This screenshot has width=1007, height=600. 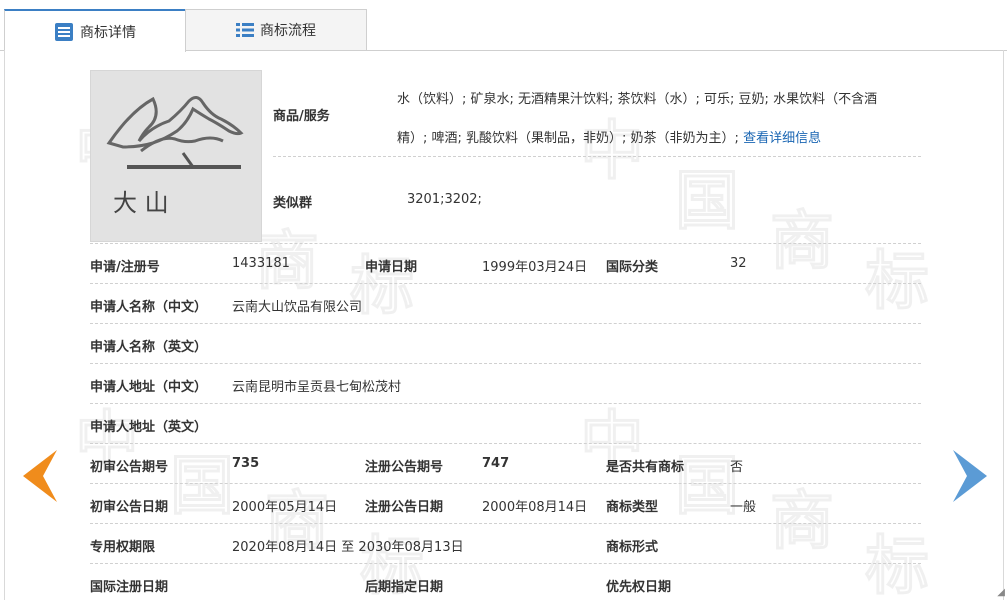 I want to click on previous-arrow-icon, so click(x=41, y=478).